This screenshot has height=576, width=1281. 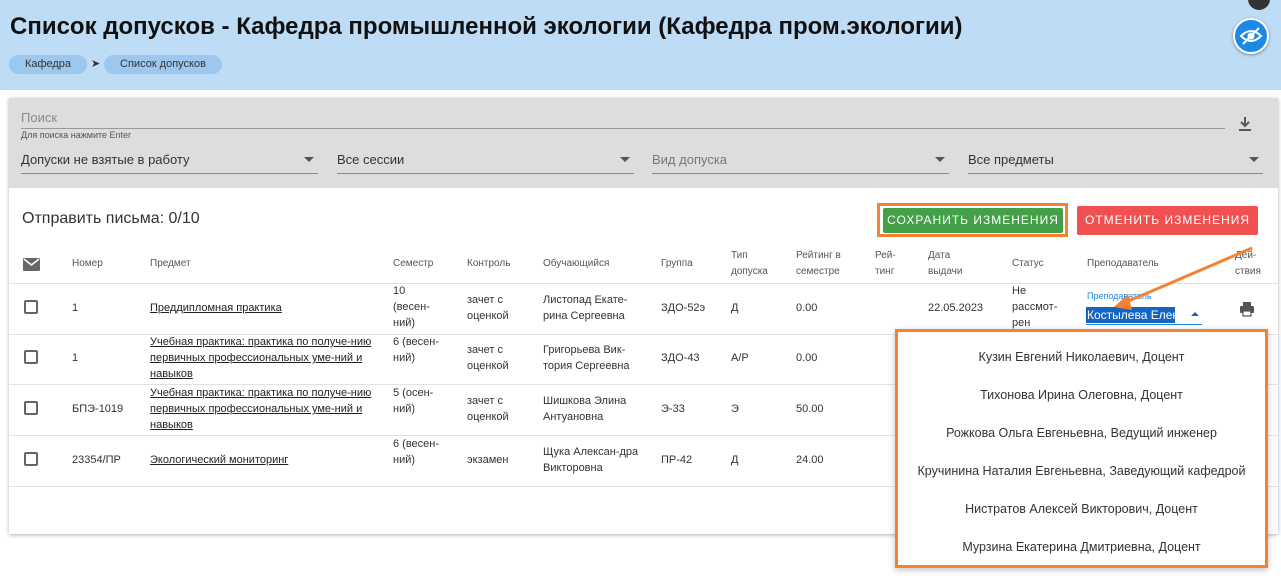 What do you see at coordinates (591, 460) in the screenshot?
I see `cell-student: Щука Алексан-дра Викторовна` at bounding box center [591, 460].